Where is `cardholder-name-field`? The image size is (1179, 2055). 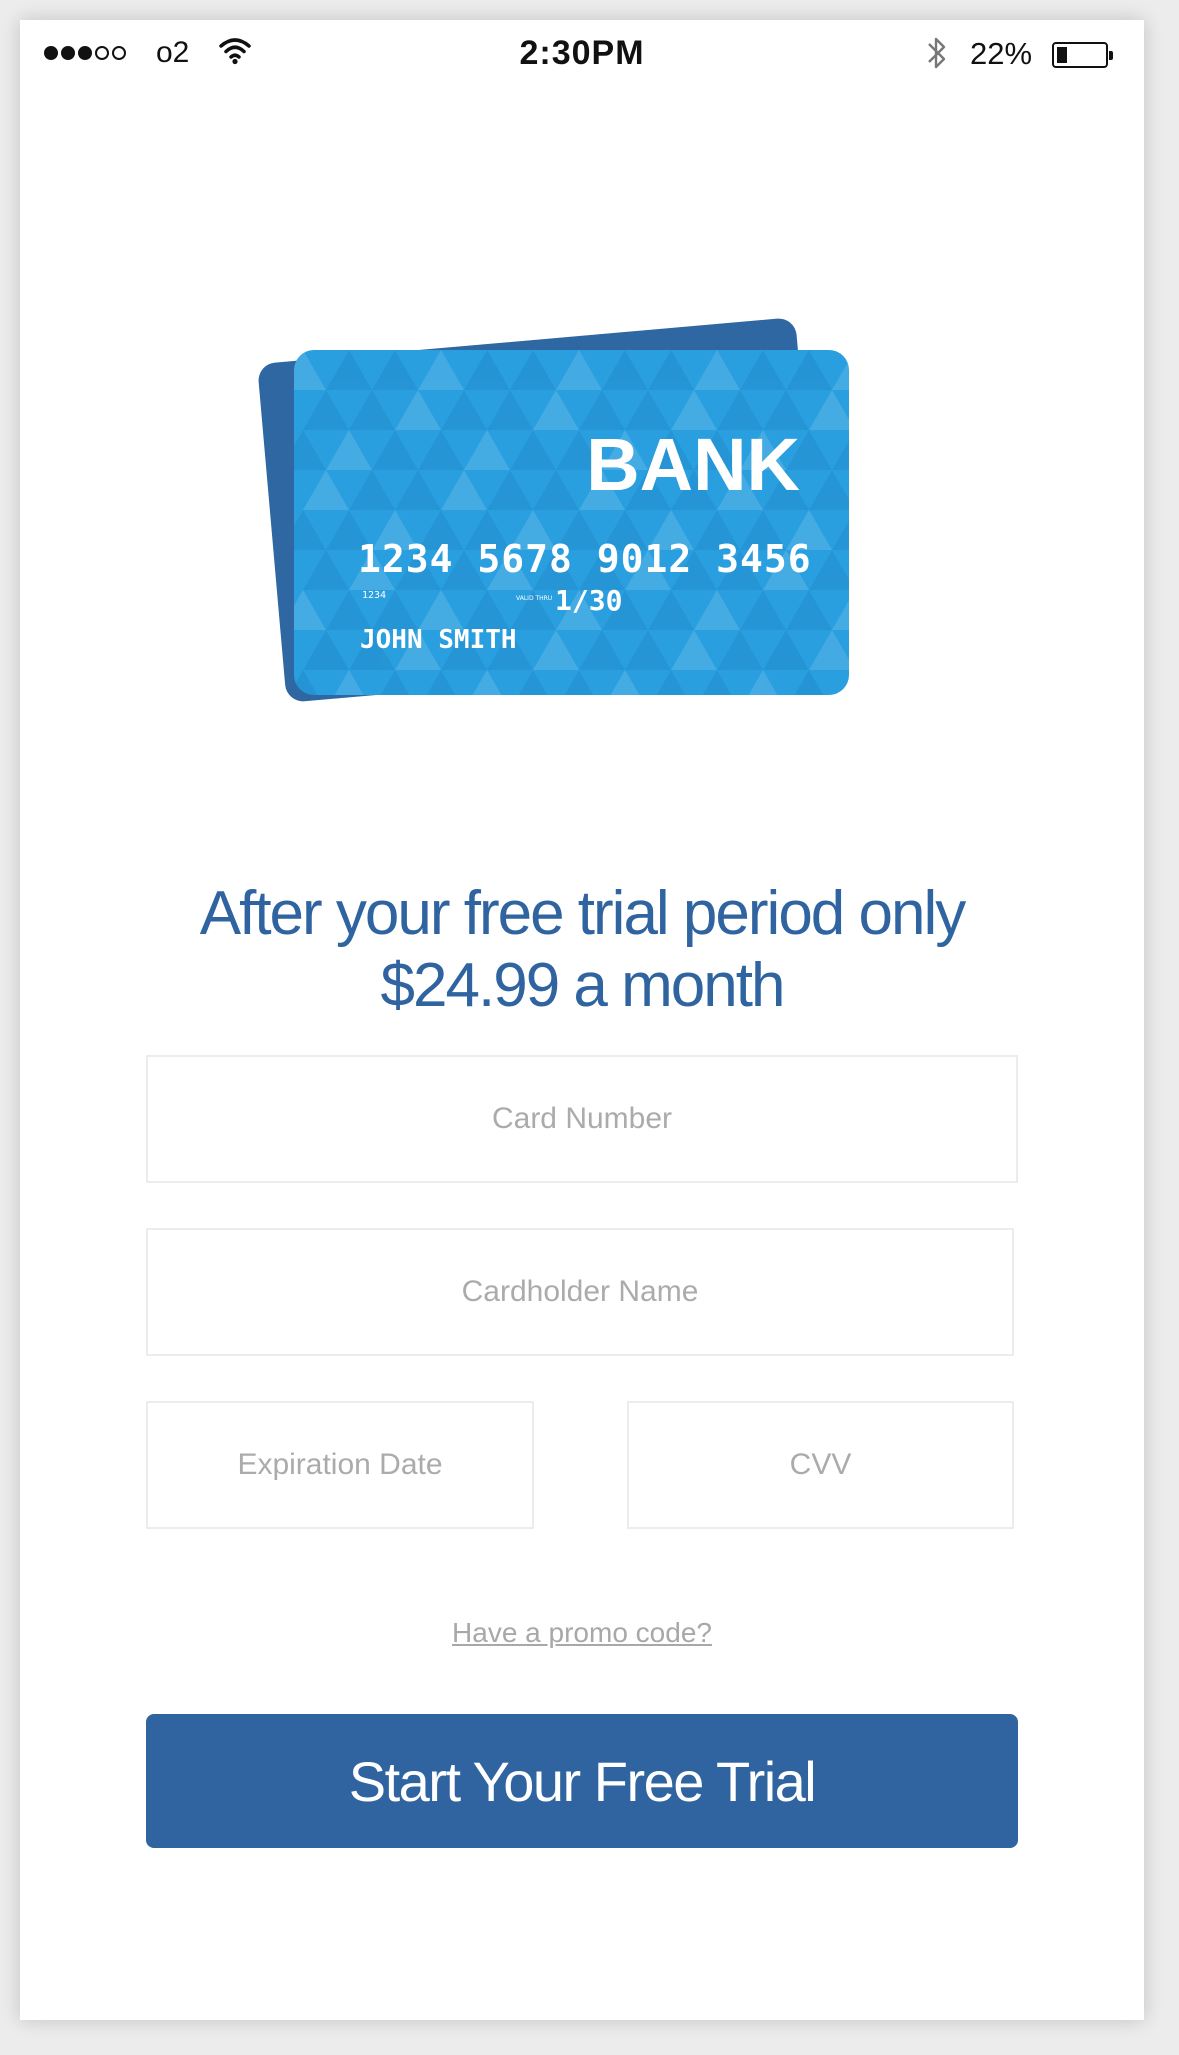 cardholder-name-field is located at coordinates (580, 1292).